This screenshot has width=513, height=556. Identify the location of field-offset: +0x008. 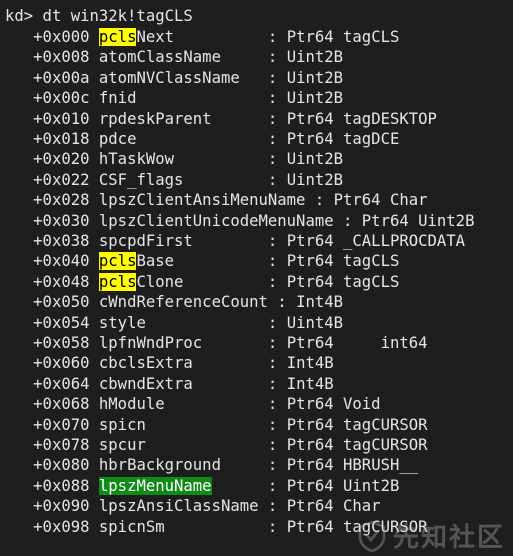
(61, 57).